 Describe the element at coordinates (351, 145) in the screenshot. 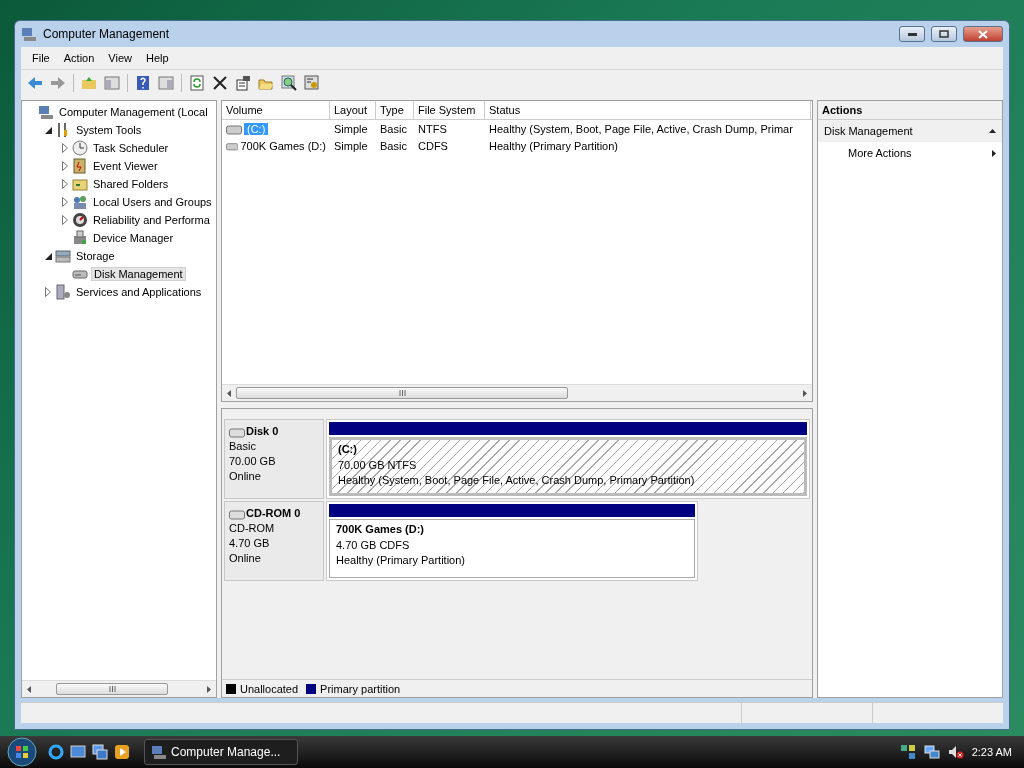

I see `table-cell-text: Simple` at that location.